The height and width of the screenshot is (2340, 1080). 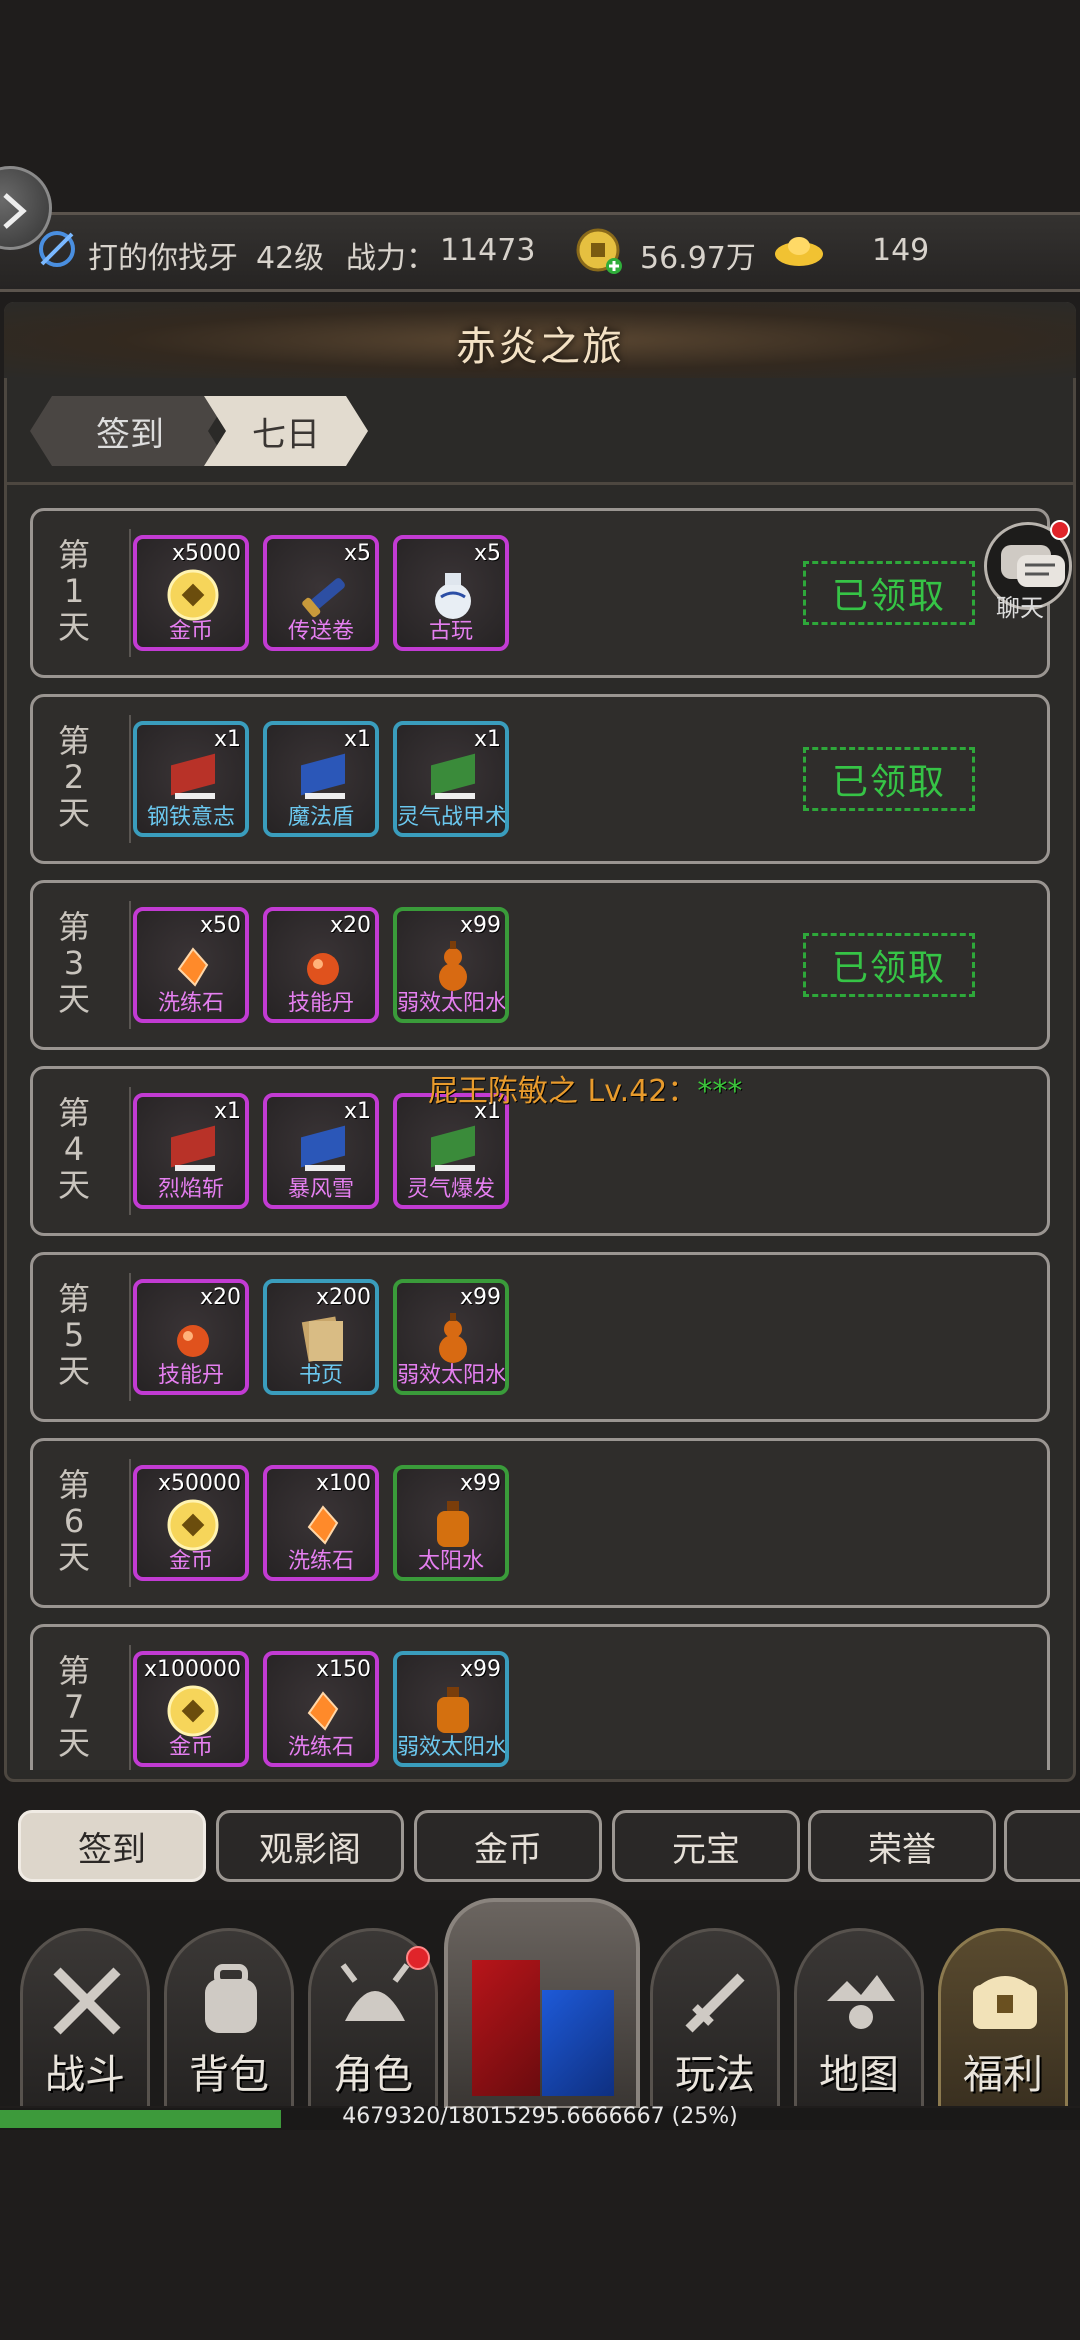 I want to click on broadcast-text: 屁王陈敏之 Lv.42：, so click(x=563, y=1091).